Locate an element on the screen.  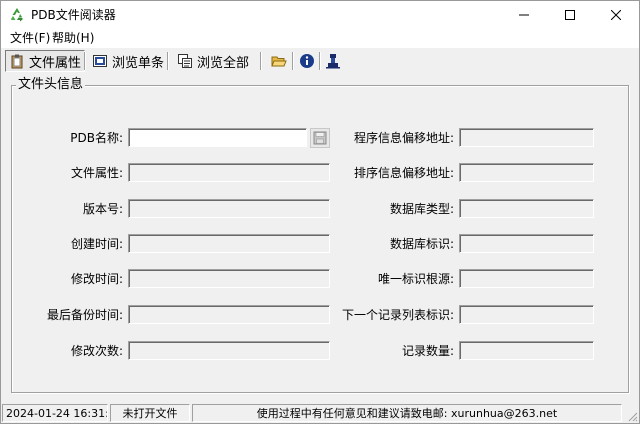
db-id-label: 数据库标识: is located at coordinates (421, 244).